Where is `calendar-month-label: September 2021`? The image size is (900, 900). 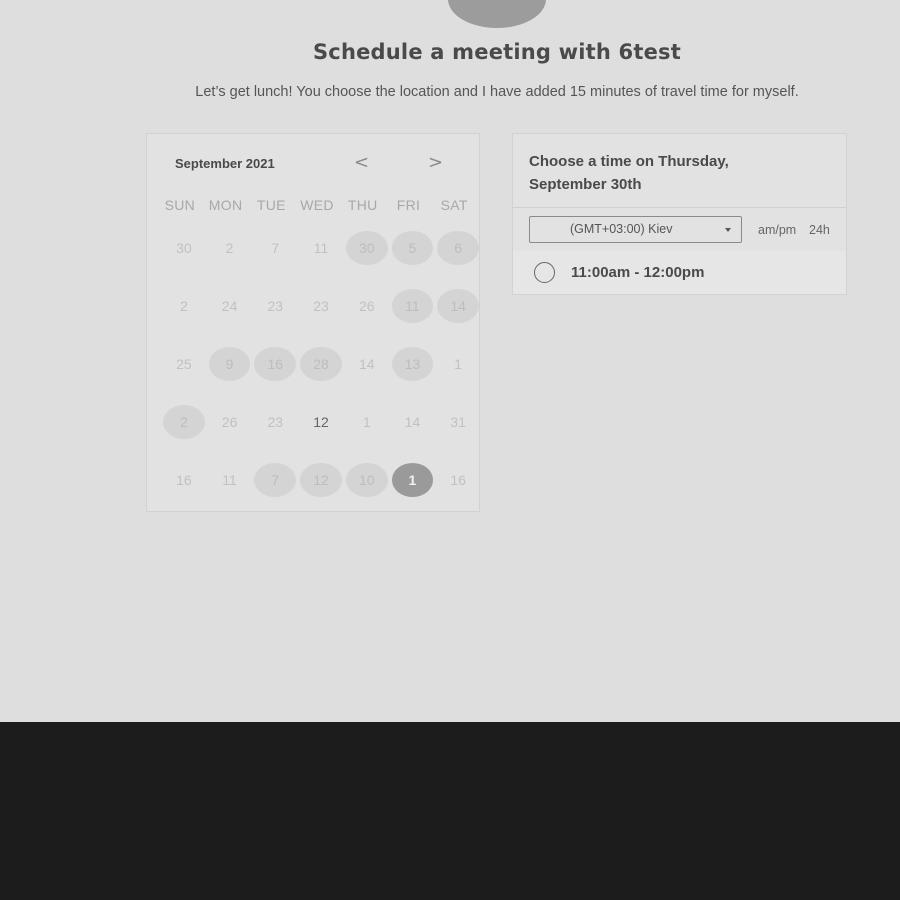
calendar-month-label: September 2021 is located at coordinates (225, 163).